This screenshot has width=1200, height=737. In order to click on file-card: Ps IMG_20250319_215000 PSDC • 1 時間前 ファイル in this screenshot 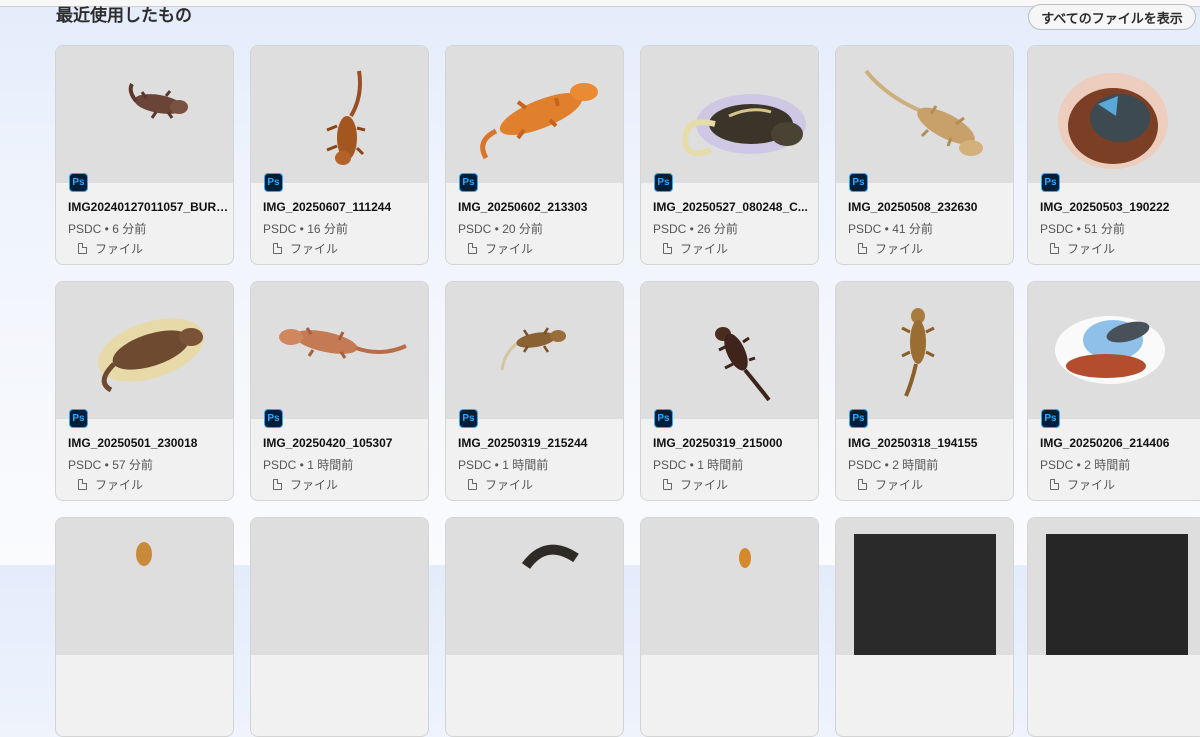, I will do `click(729, 391)`.